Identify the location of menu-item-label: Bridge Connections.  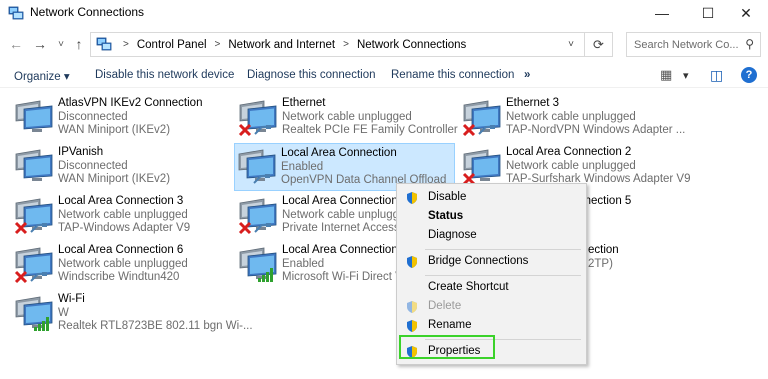
(478, 261).